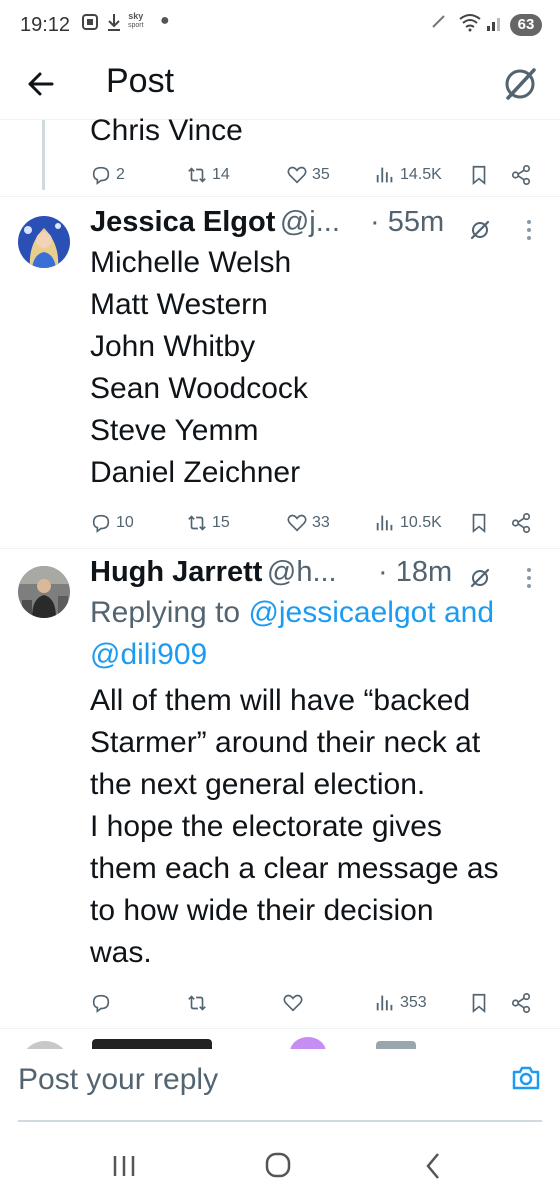 This screenshot has height=1200, width=560. Describe the element at coordinates (208, 523) in the screenshot. I see `repost-button: 15` at that location.